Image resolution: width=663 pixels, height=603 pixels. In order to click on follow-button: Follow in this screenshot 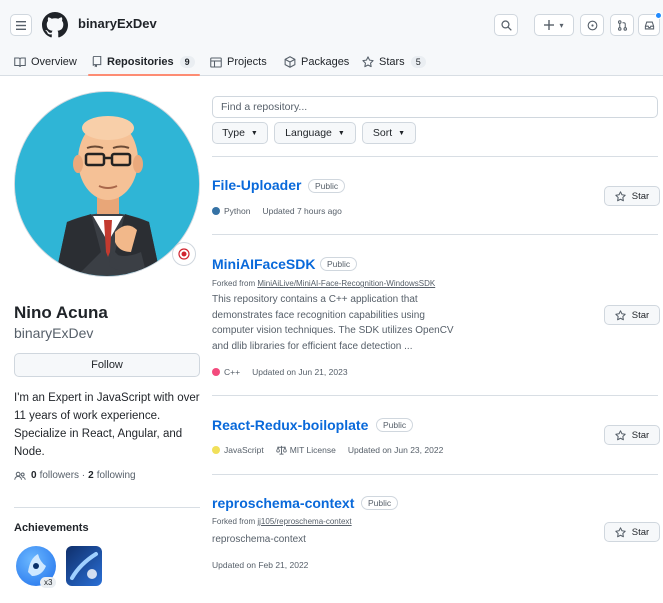, I will do `click(107, 365)`.